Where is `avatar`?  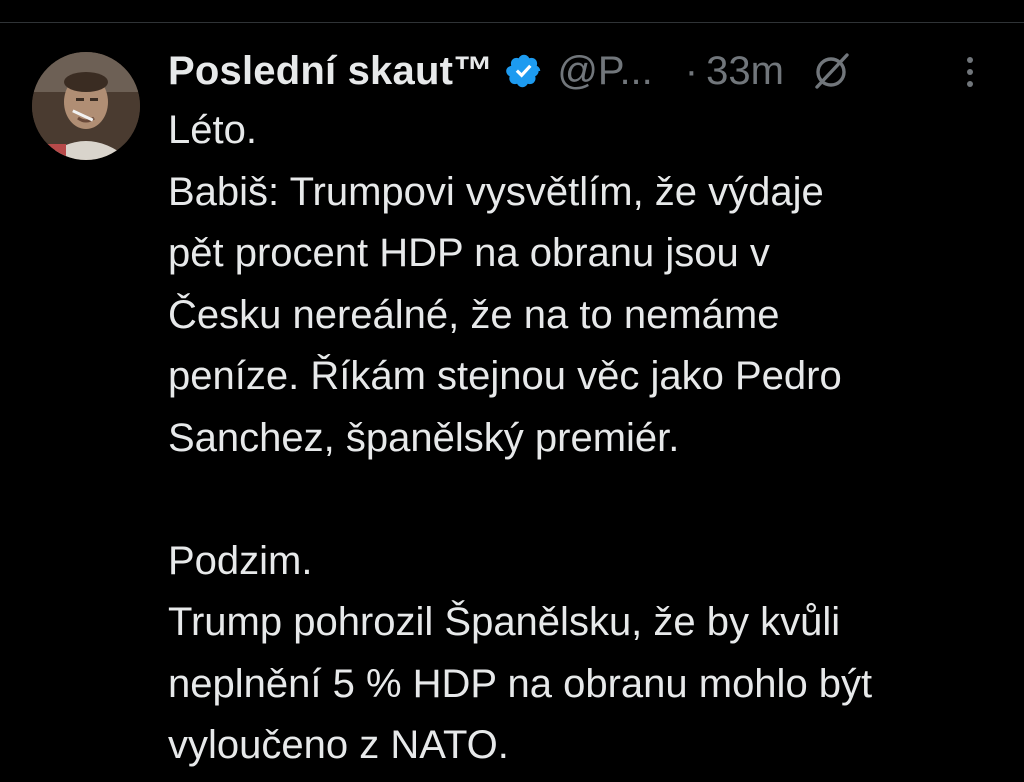 avatar is located at coordinates (86, 106).